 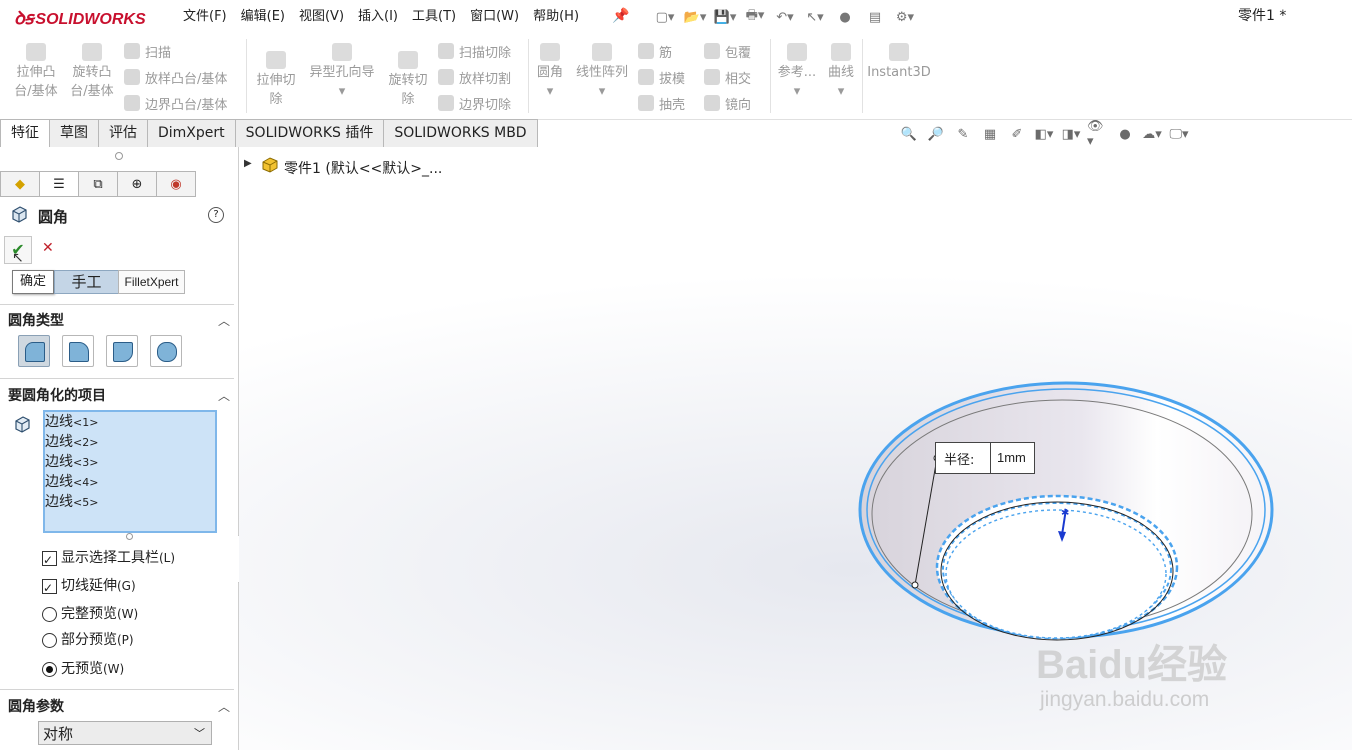 I want to click on edges-selection-list: 边线<1> 边线<2> 边线<3> 边线<4> 边线<5>, so click(x=130, y=471).